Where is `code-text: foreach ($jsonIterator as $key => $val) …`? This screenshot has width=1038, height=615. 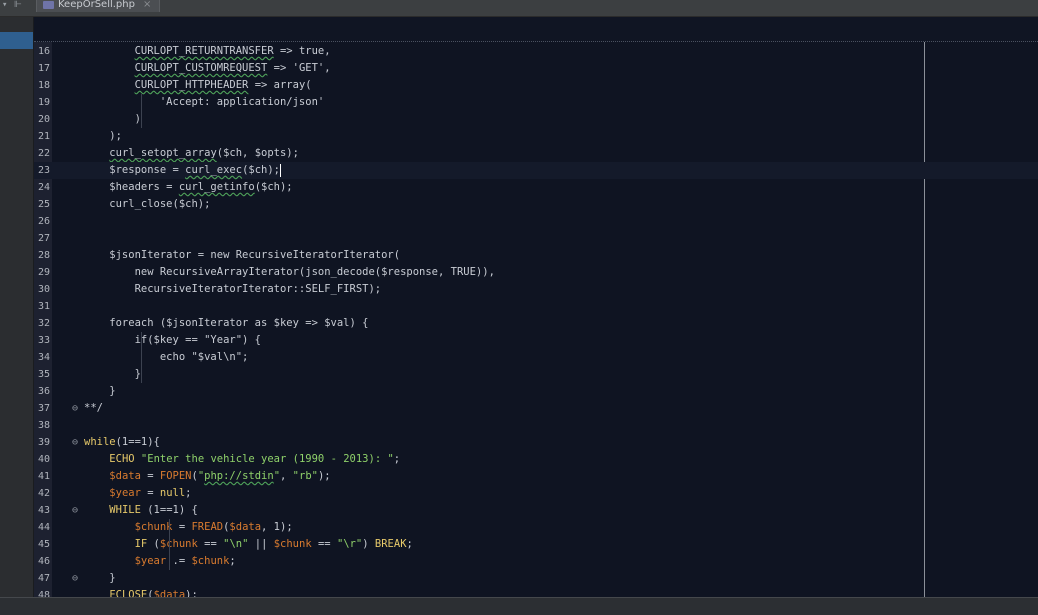 code-text: foreach ($jsonIterator as $key => $val) … is located at coordinates (226, 323).